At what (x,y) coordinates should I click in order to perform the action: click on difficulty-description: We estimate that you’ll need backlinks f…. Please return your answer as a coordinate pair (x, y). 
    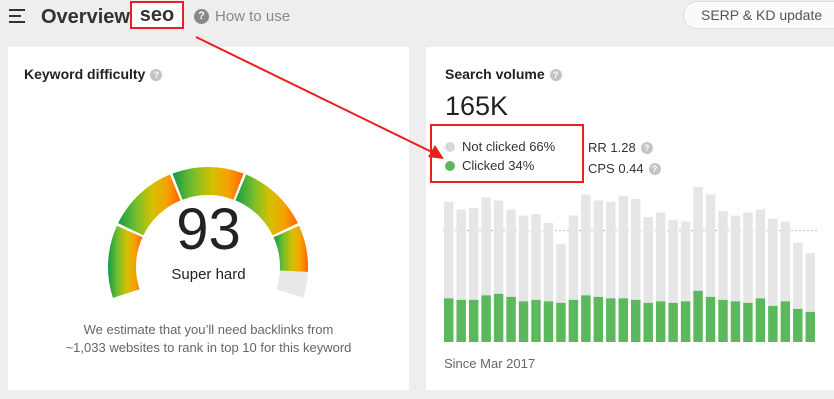
    Looking at the image, I should click on (208, 339).